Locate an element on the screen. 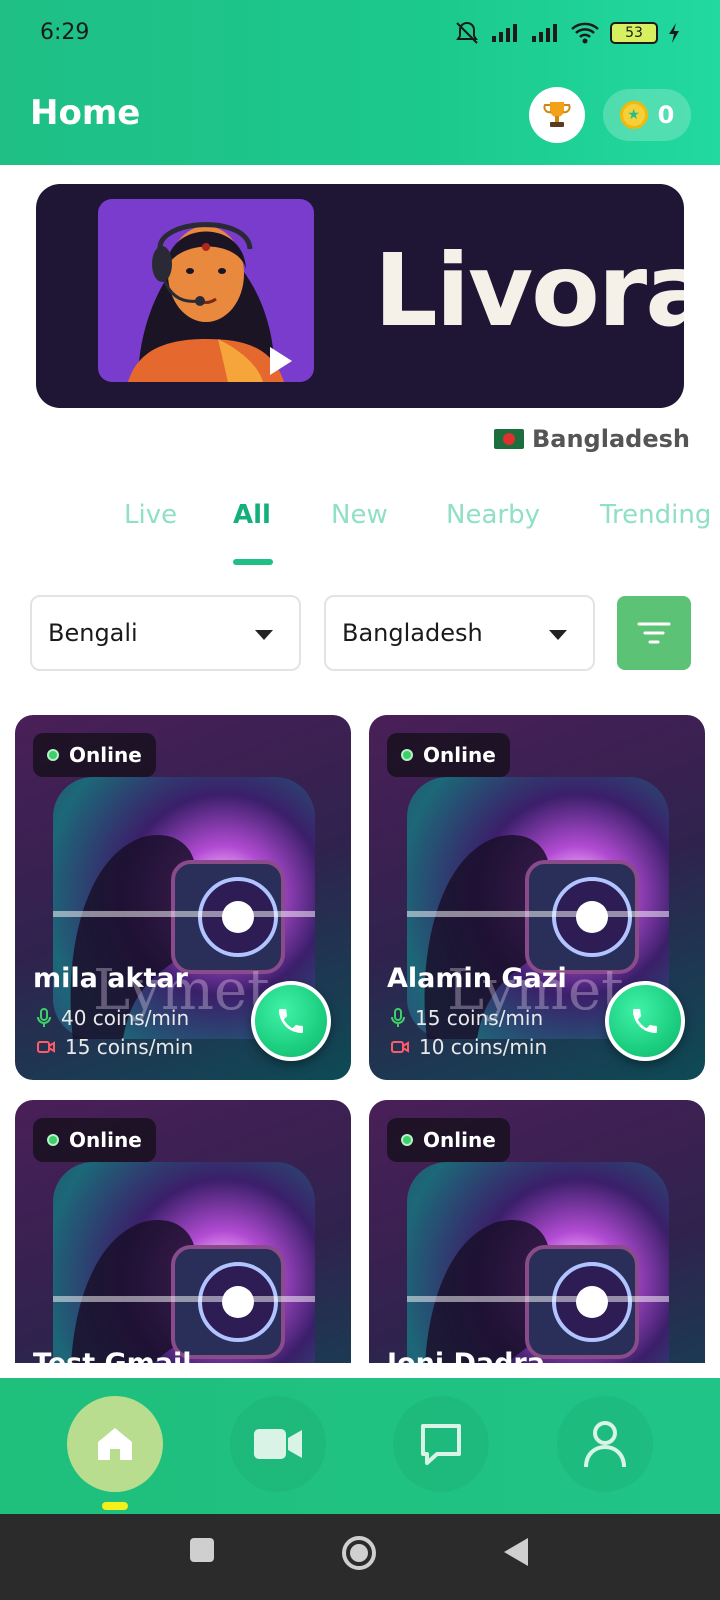 This screenshot has height=1600, width=720. app-header: 6:29 53 Home ★ 0 is located at coordinates (360, 82).